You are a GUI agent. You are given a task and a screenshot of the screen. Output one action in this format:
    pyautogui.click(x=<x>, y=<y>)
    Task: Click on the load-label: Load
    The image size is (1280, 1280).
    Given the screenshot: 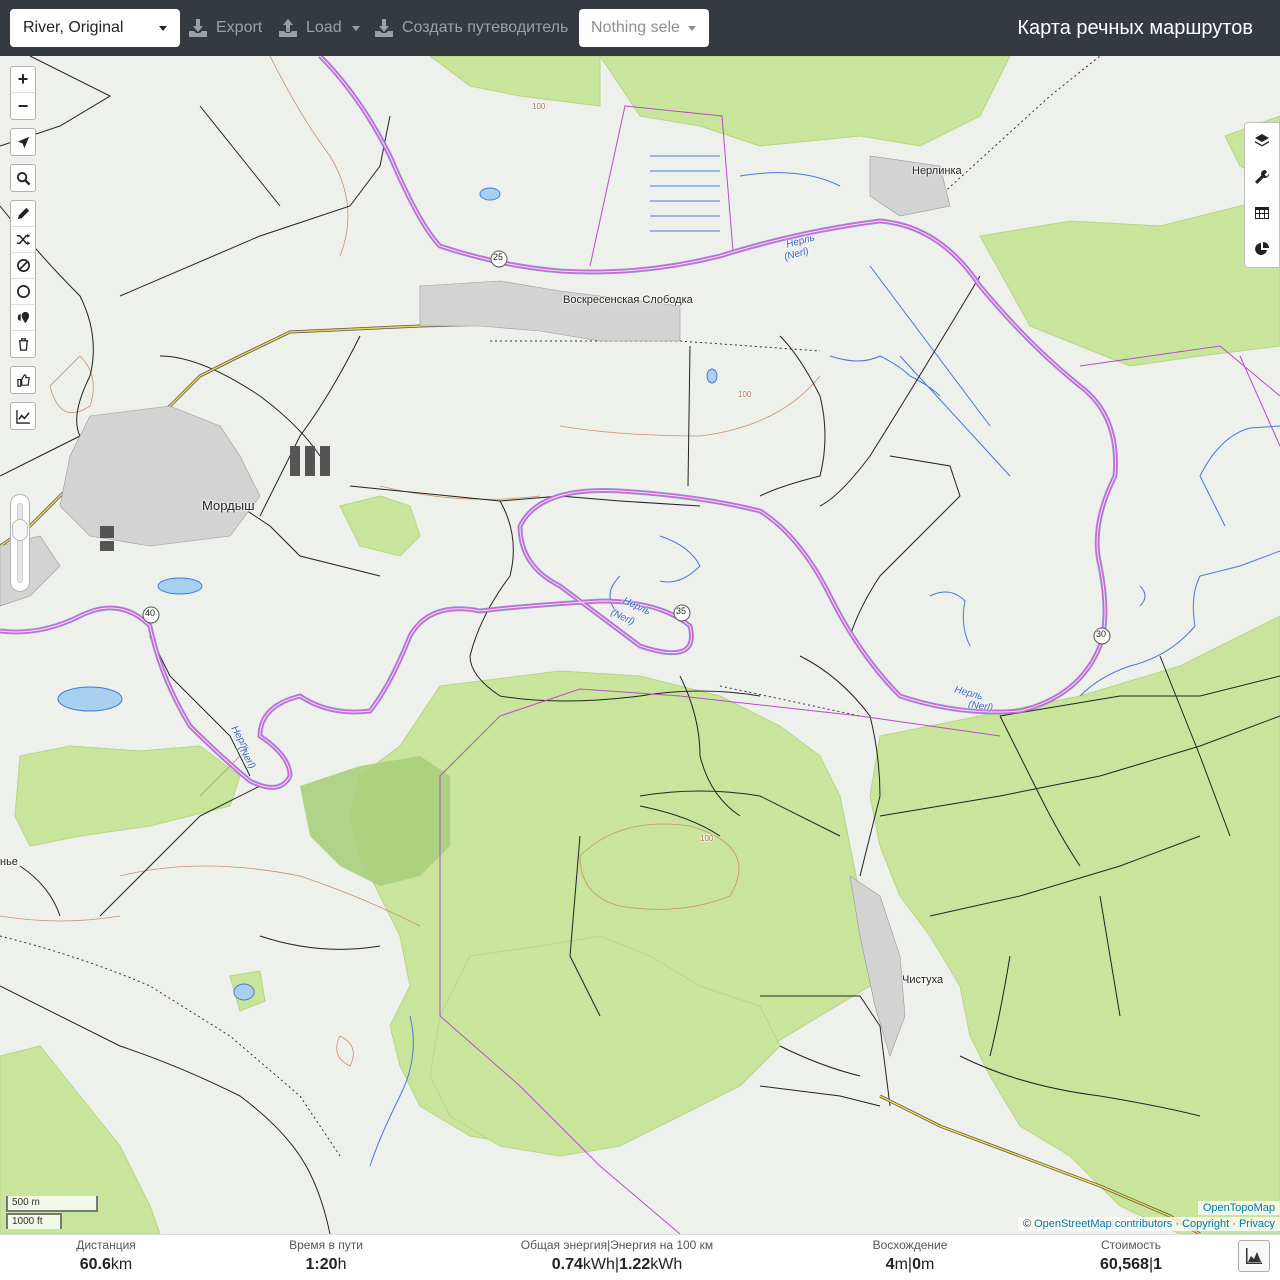 What is the action you would take?
    pyautogui.click(x=324, y=27)
    